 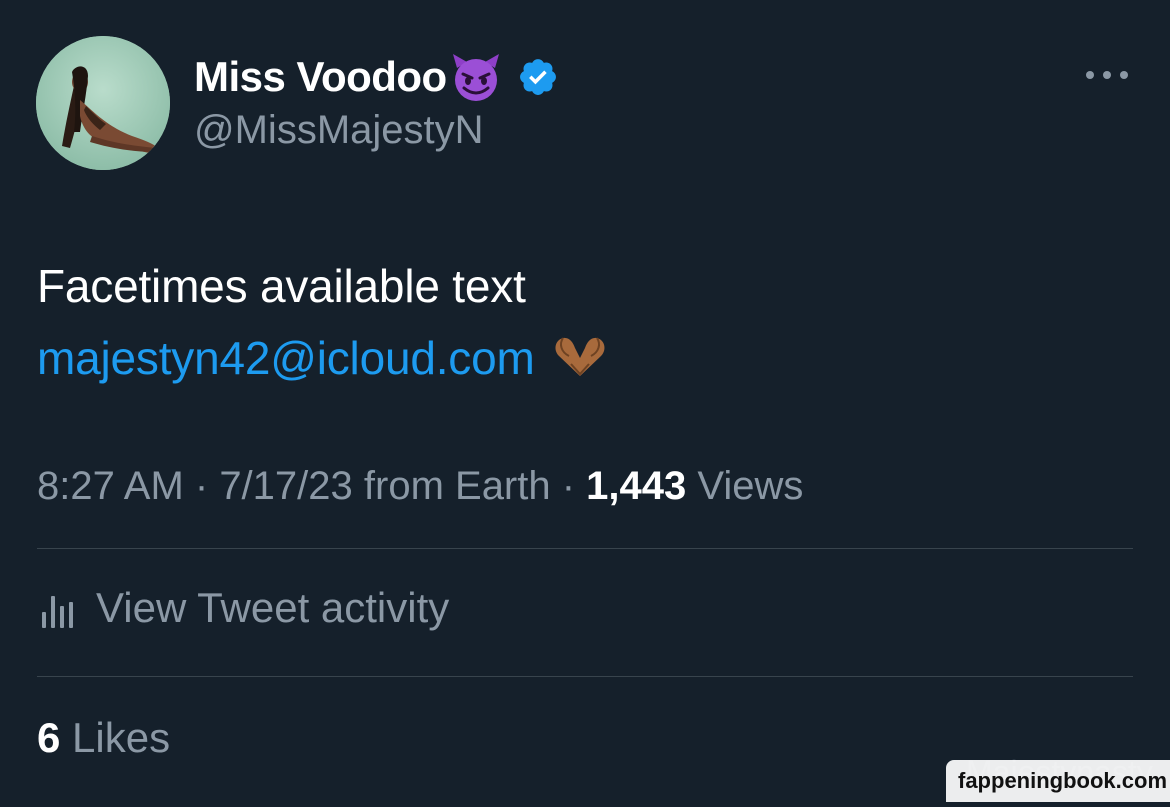 What do you see at coordinates (1058, 781) in the screenshot?
I see `site-watermark: fappeningbook.com` at bounding box center [1058, 781].